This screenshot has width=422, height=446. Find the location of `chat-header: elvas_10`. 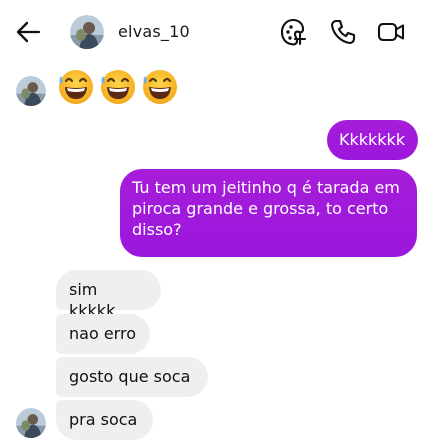

chat-header: elvas_10 is located at coordinates (211, 32).